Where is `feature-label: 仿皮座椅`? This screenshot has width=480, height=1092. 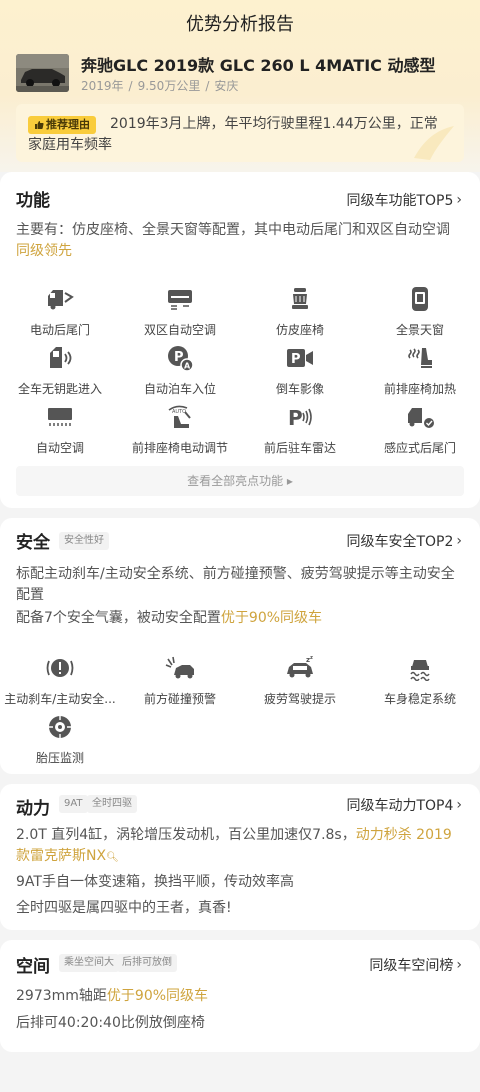
feature-label: 仿皮座椅 is located at coordinates (299, 330).